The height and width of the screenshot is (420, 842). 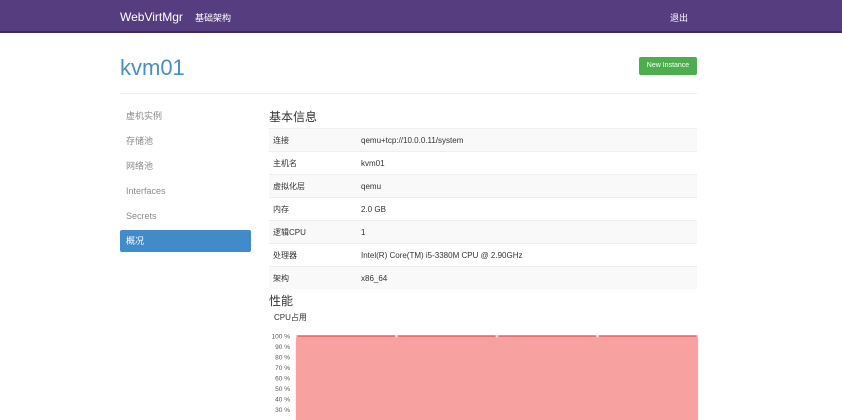 What do you see at coordinates (185, 116) in the screenshot?
I see `sidebar-item-instances: 虚机实例` at bounding box center [185, 116].